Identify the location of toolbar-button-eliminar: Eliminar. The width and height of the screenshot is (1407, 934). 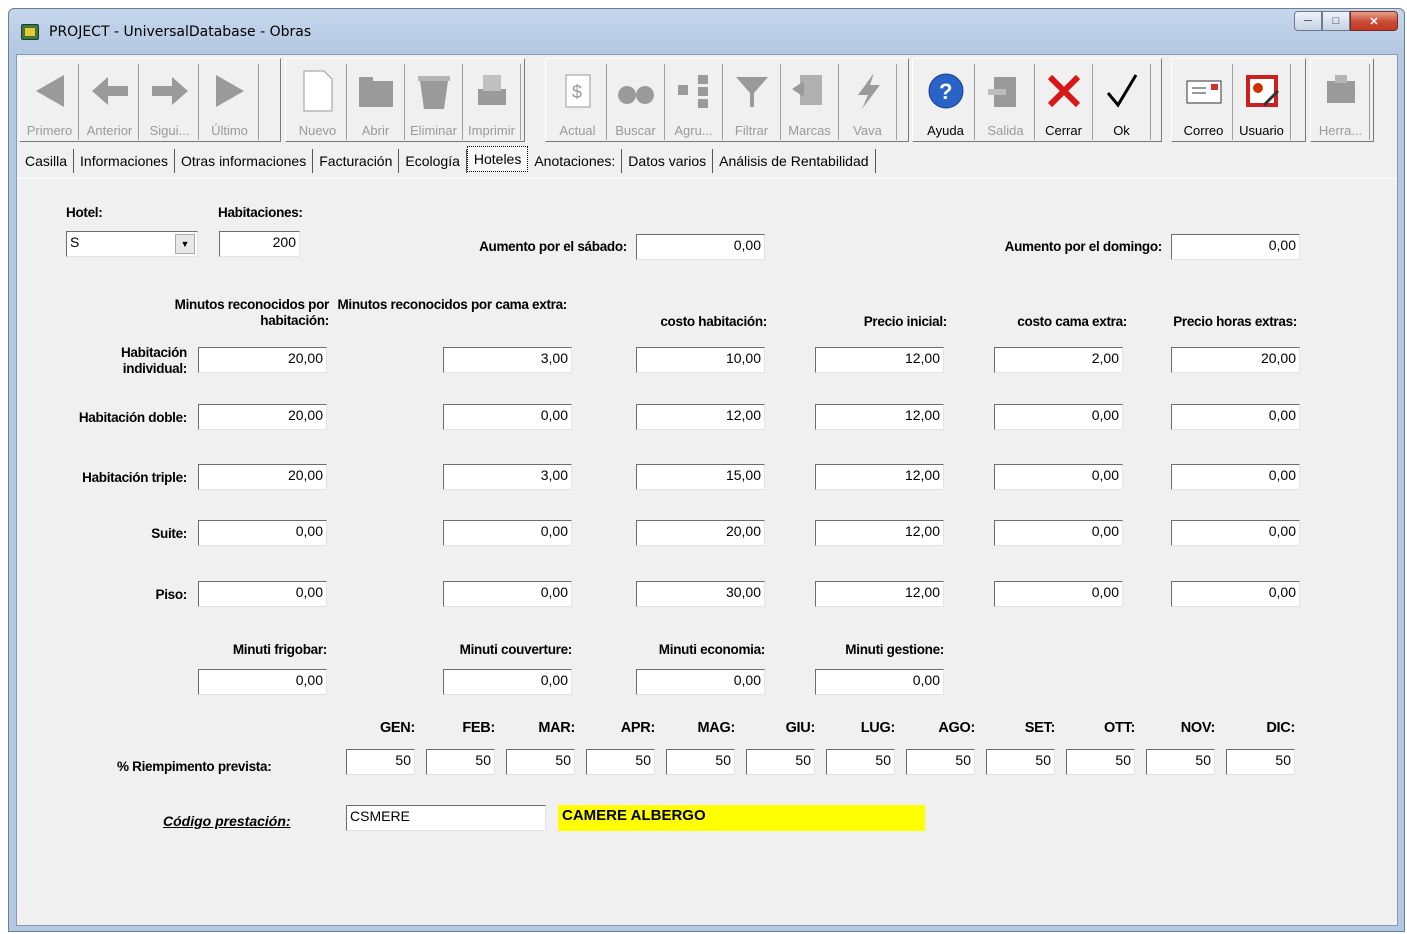
(434, 102).